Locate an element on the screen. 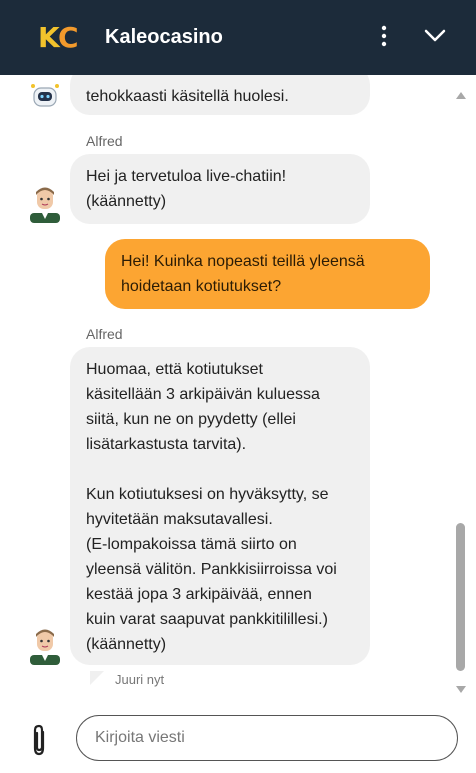 The height and width of the screenshot is (773, 476). scrollbar-thumb is located at coordinates (460, 597).